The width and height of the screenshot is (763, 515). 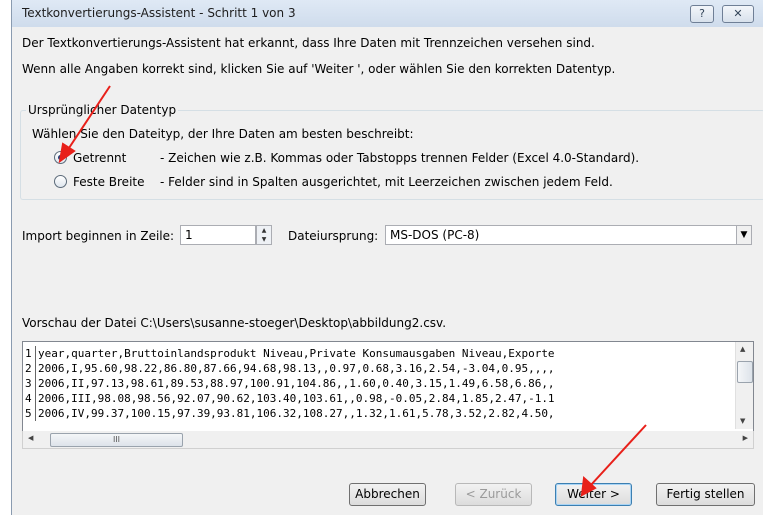 What do you see at coordinates (744, 385) in the screenshot?
I see `preview-vertical-scrollbar: ▲ ▼` at bounding box center [744, 385].